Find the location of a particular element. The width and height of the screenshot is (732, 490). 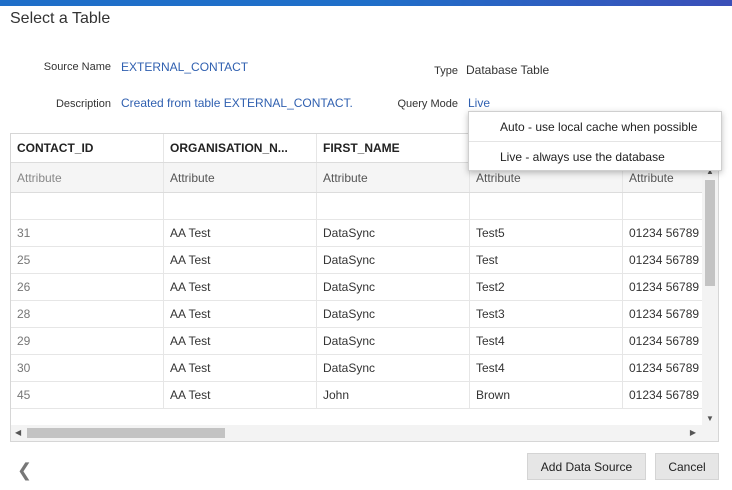

table-cell: 31 is located at coordinates (87, 233).